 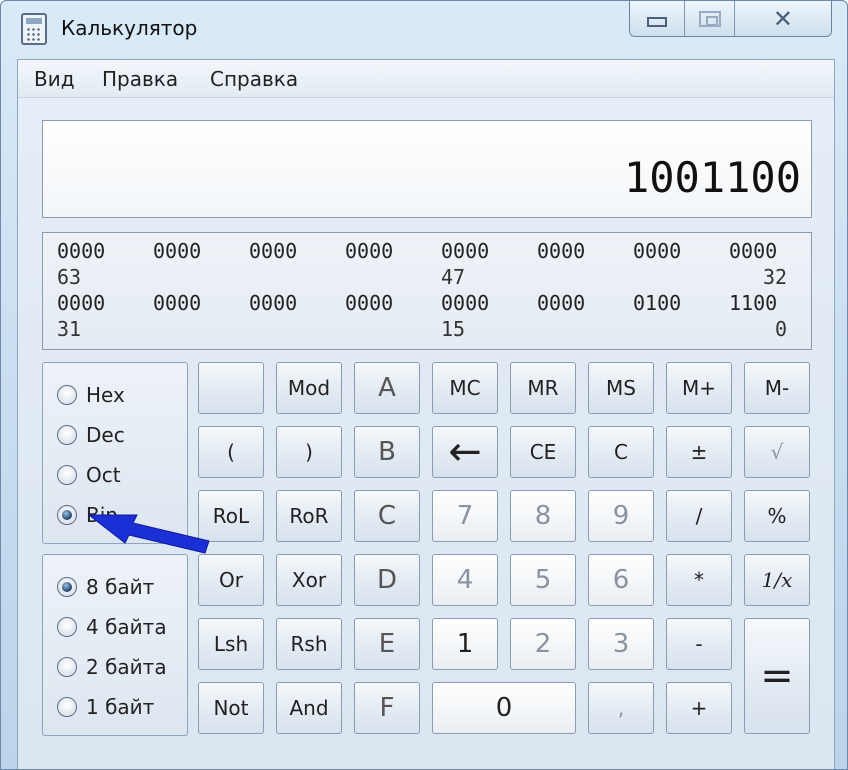 I want to click on radio-hex: Hex, so click(x=91, y=395).